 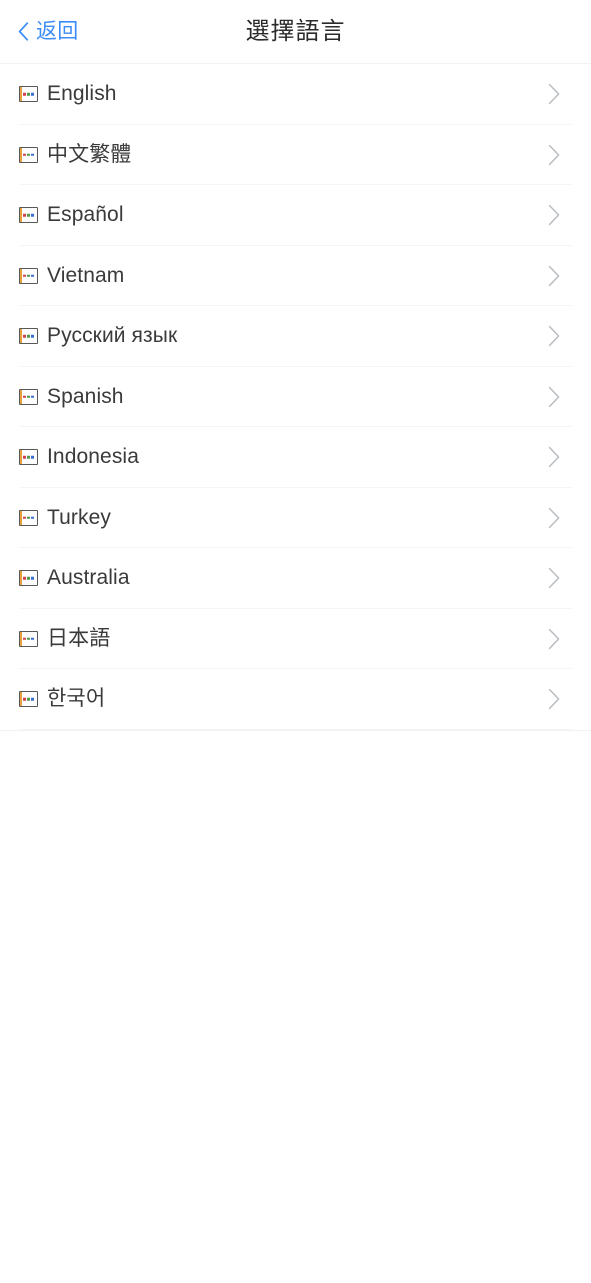 What do you see at coordinates (295, 457) in the screenshot?
I see `list-item: Indonesia` at bounding box center [295, 457].